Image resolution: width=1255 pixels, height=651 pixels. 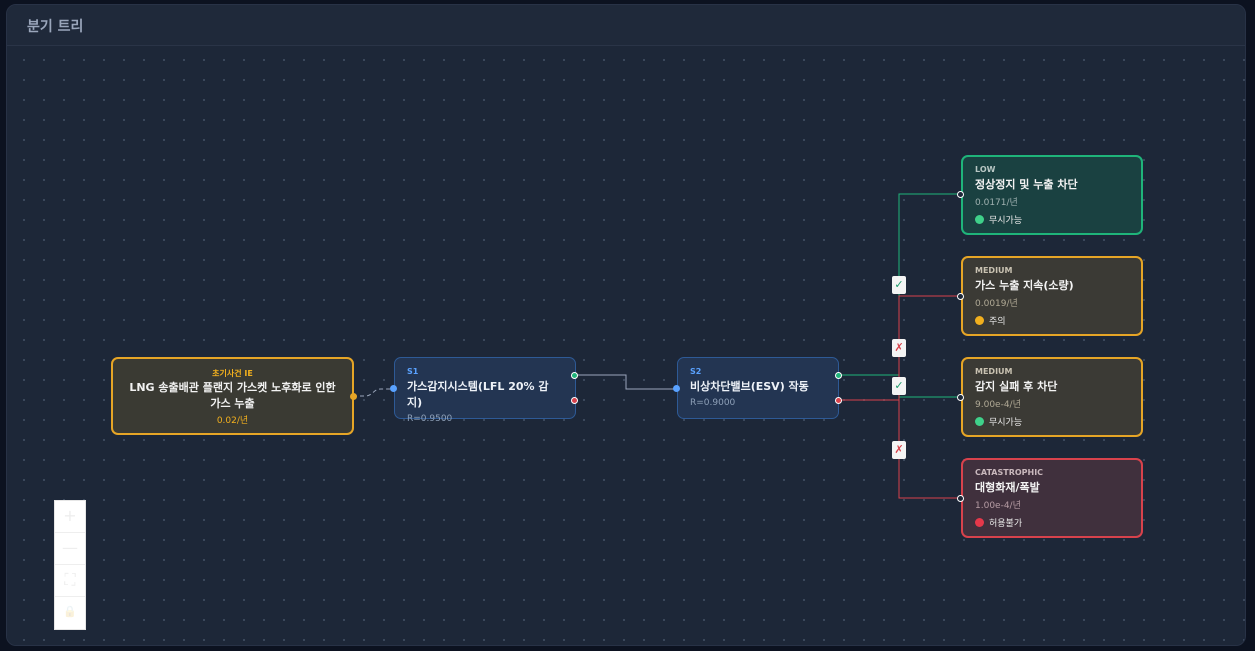 I want to click on lock-button: 🔒, so click(x=70, y=613).